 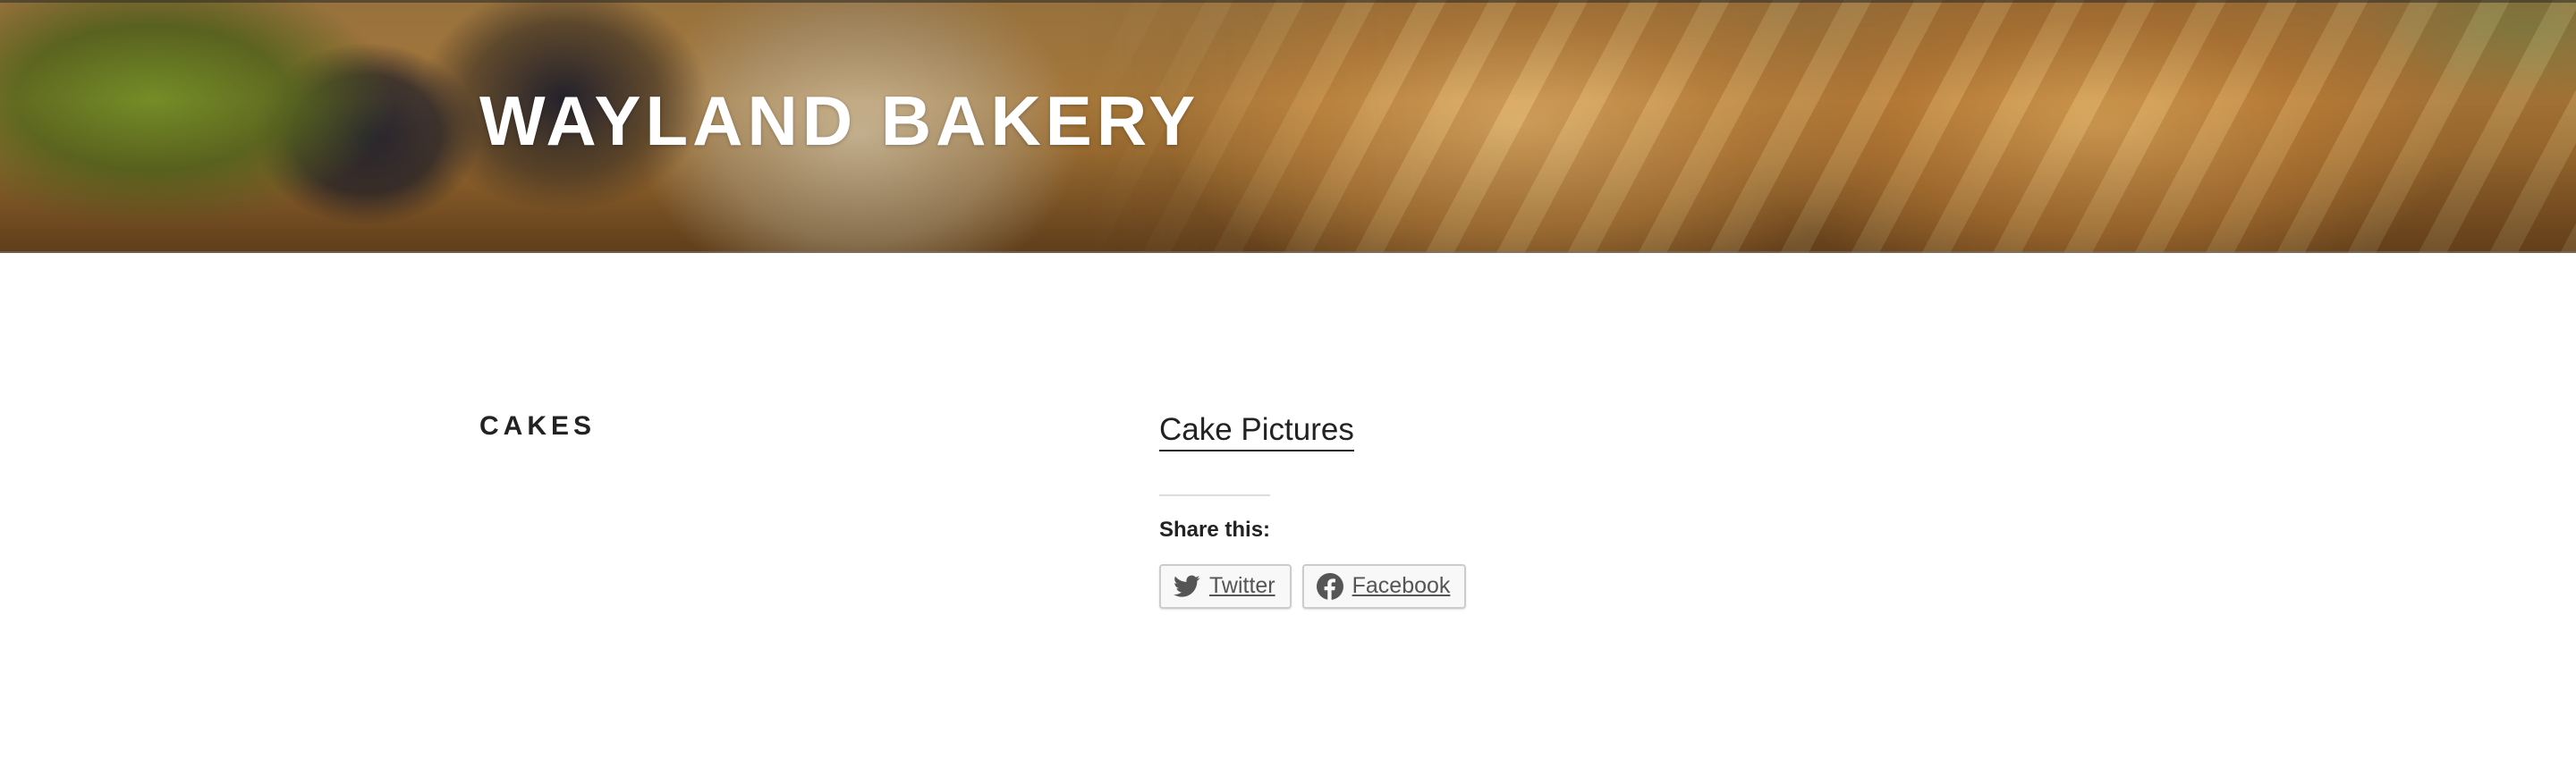 What do you see at coordinates (1256, 432) in the screenshot?
I see `cake-pictures-link: Cake Pictures` at bounding box center [1256, 432].